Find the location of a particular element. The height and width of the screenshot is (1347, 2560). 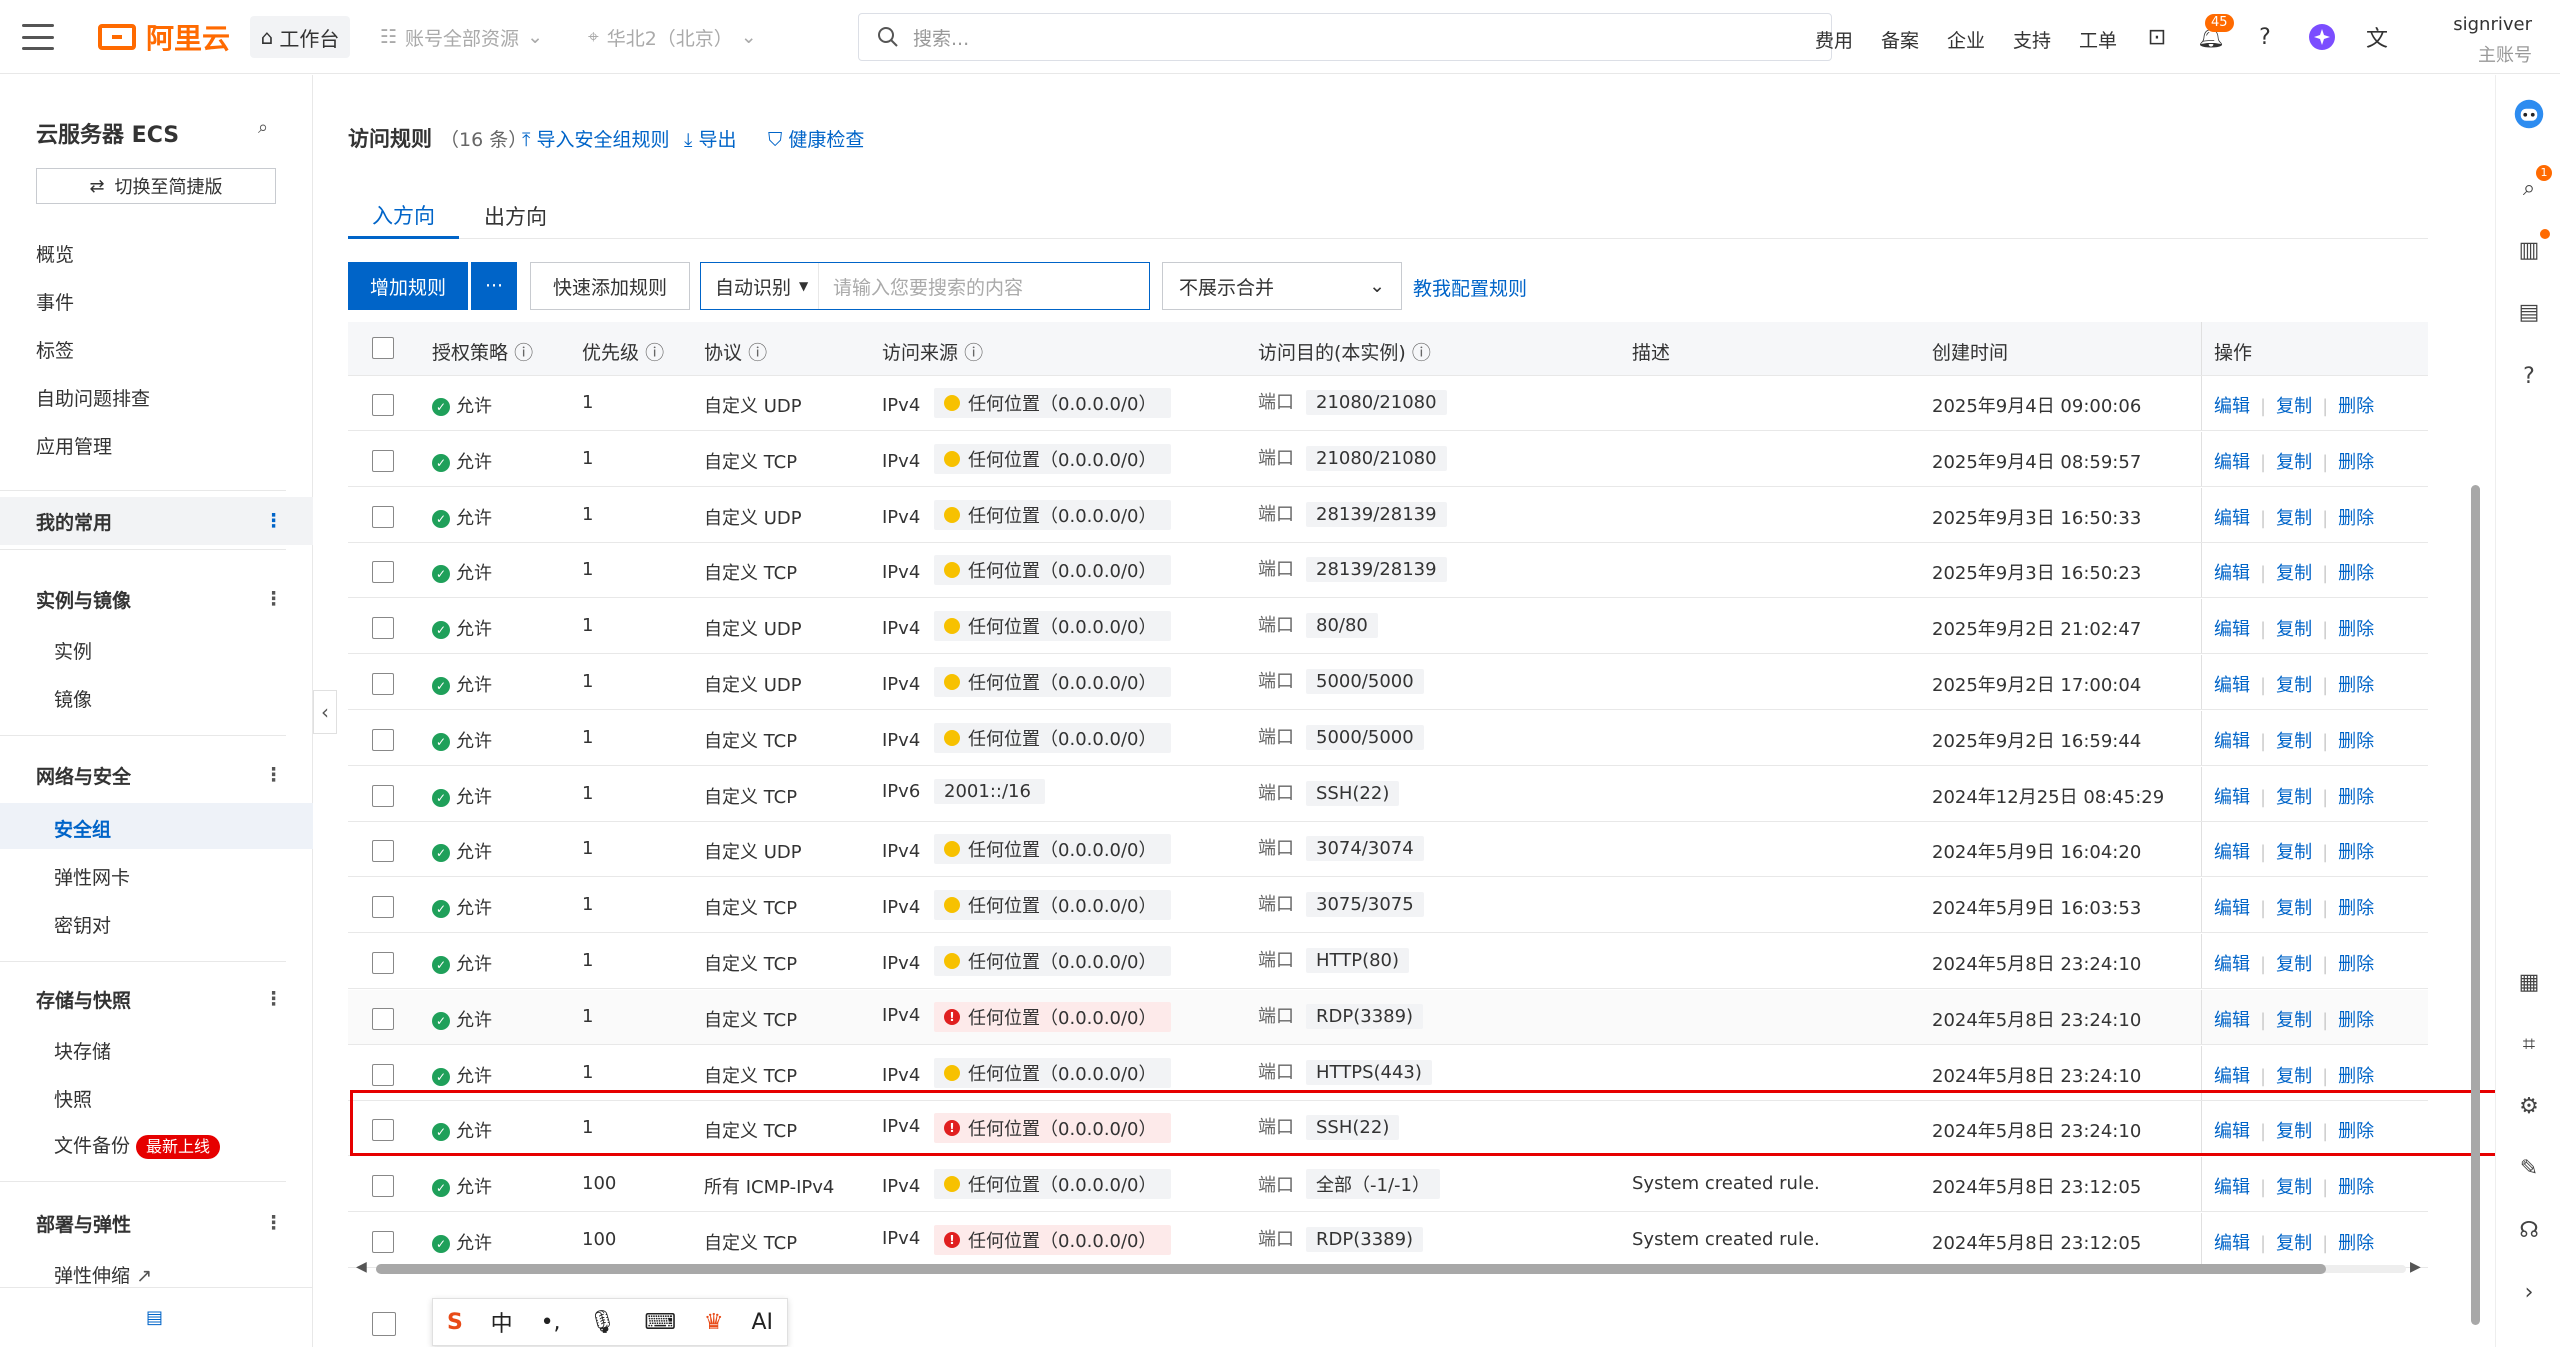

robot-assistant-icon is located at coordinates (2529, 114).